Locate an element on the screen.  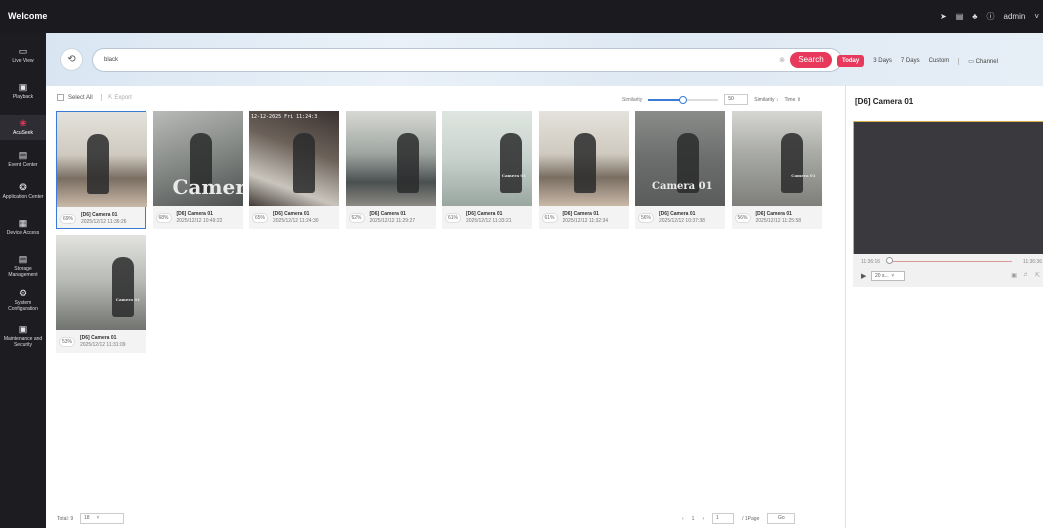
result-meta: 69% [D6] Camera 01 2025/12/12 11:36:26 is located at coordinates (102, 219).